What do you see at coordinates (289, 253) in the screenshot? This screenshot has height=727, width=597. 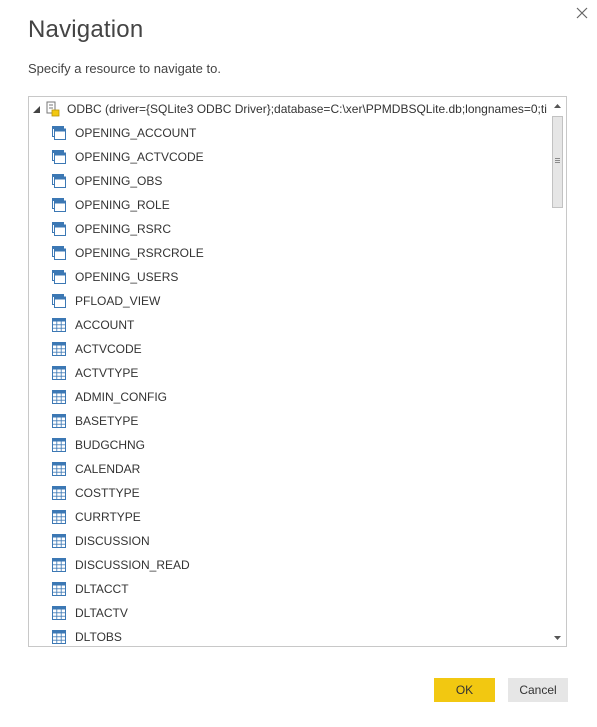 I see `tree-item: OPENING_RSRCROLE` at bounding box center [289, 253].